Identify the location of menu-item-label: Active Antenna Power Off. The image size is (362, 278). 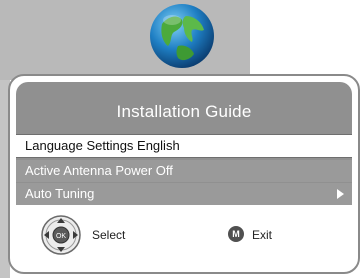
(99, 170).